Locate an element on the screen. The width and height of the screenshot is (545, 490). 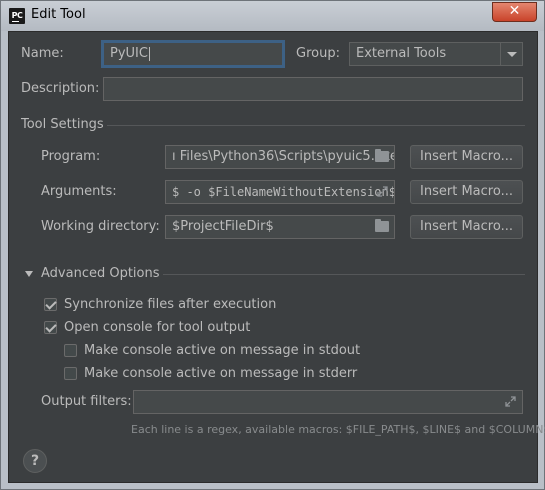
name-input: PyUIC is located at coordinates (193, 54).